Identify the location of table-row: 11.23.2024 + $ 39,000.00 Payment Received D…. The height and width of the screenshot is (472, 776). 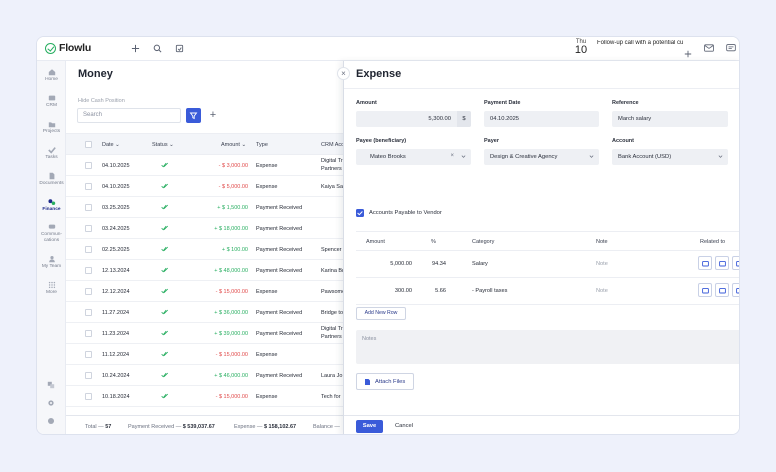
(223, 333).